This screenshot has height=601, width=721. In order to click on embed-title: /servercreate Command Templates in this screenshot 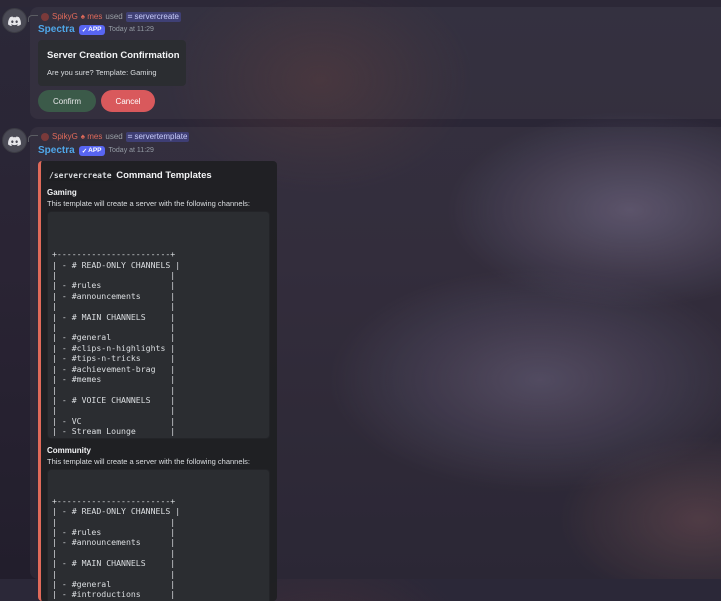, I will do `click(129, 175)`.